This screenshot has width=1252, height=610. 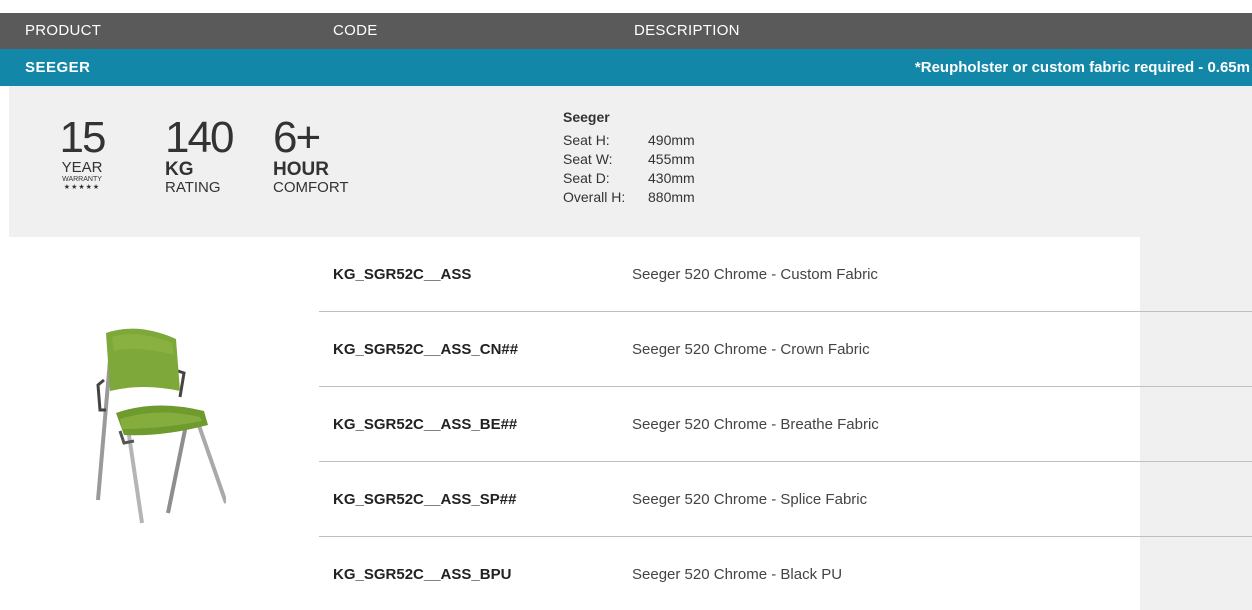 I want to click on spec-row: Seat D: 430mm, so click(x=629, y=178).